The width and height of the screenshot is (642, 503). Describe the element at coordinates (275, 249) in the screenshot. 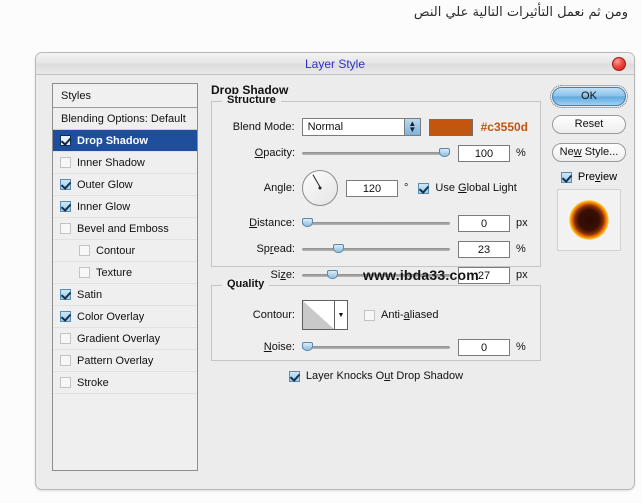

I see `spread-label: Spread:` at that location.